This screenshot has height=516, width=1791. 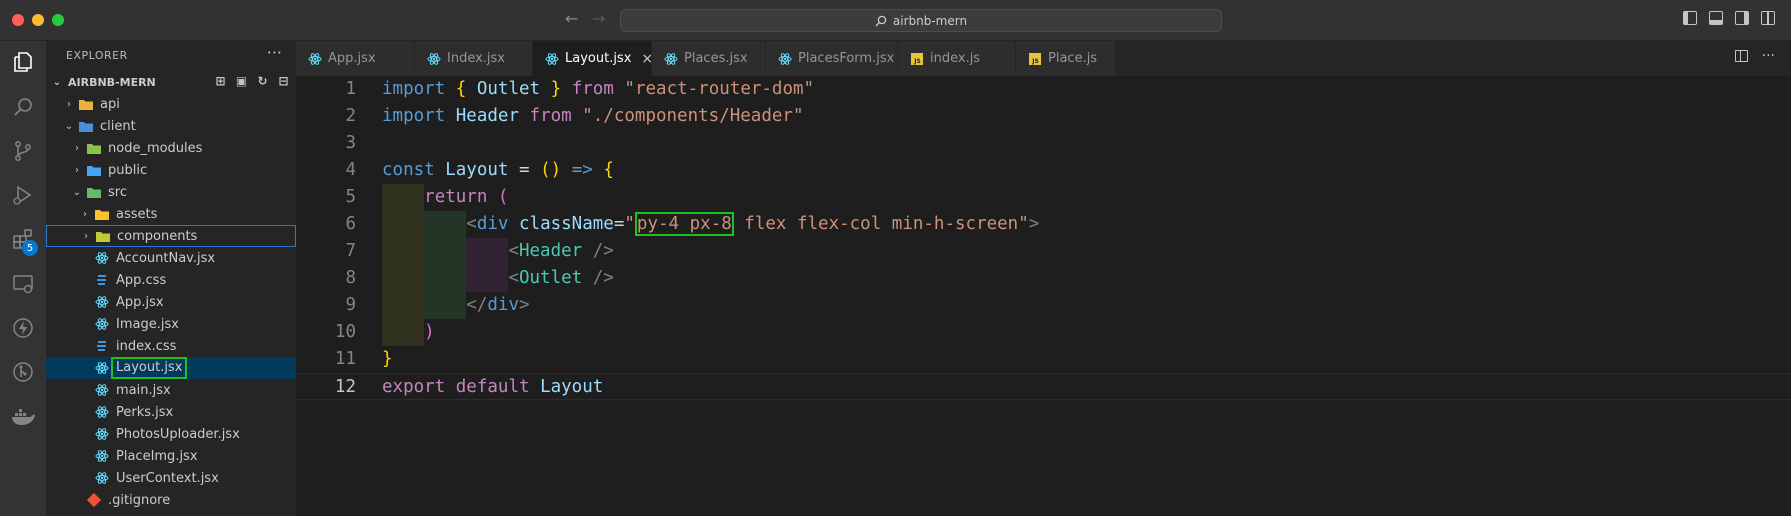 What do you see at coordinates (102, 214) in the screenshot?
I see `folder-icon` at bounding box center [102, 214].